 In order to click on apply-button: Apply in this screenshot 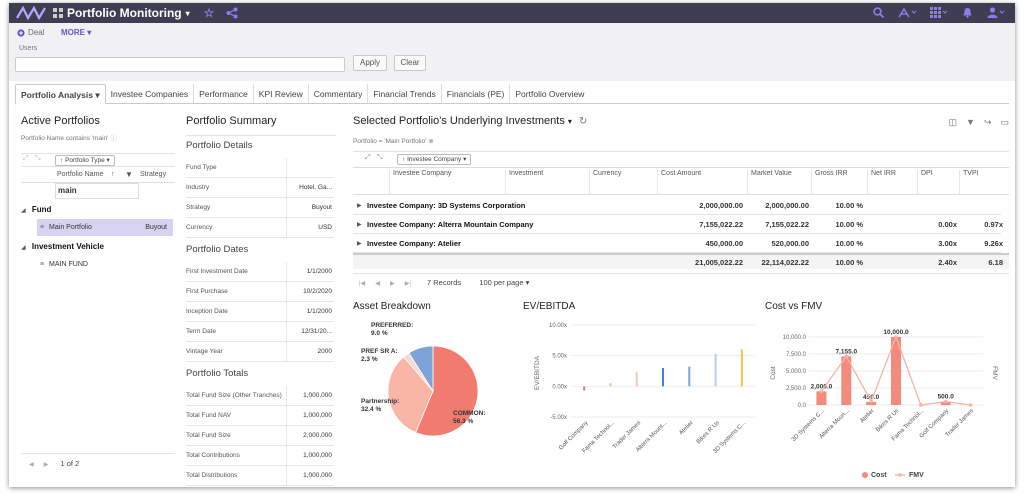, I will do `click(370, 63)`.